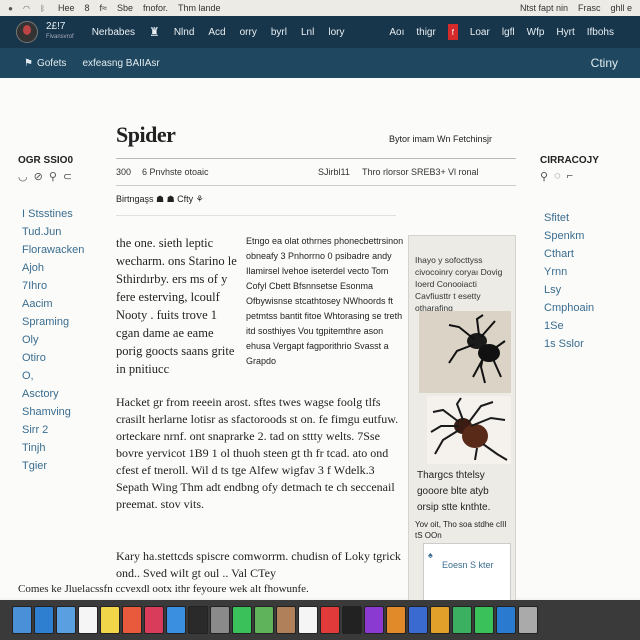  What do you see at coordinates (60, 250) in the screenshot?
I see `left-nav-item: Florawacken` at bounding box center [60, 250].